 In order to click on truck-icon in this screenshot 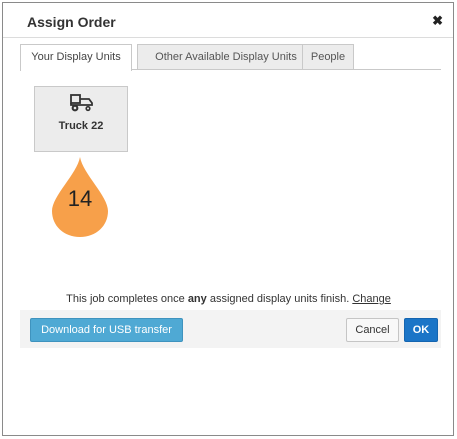, I will do `click(81, 103)`.